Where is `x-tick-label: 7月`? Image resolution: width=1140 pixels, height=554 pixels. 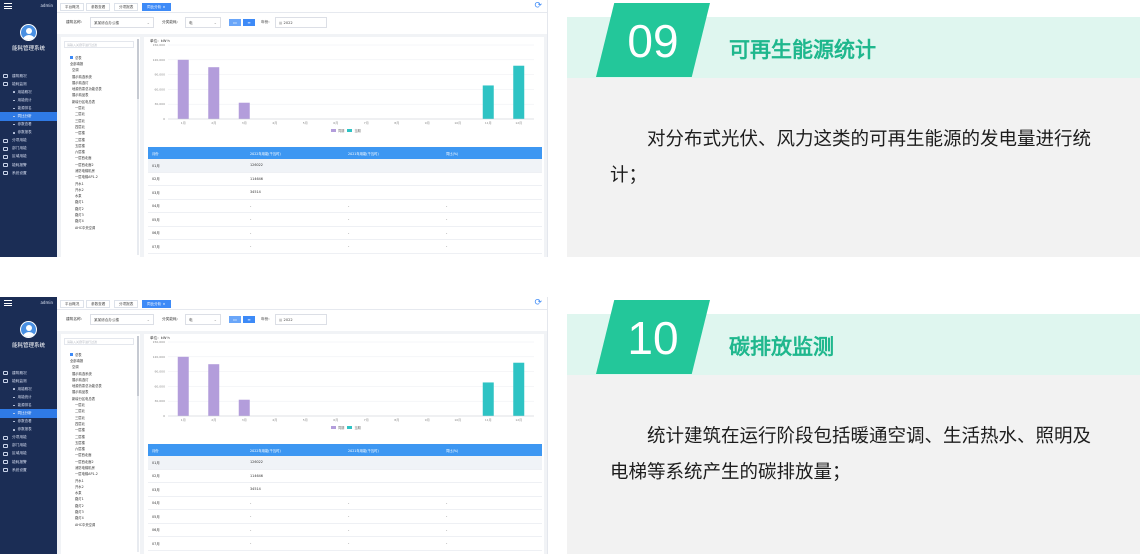
x-tick-label: 7月 is located at coordinates (366, 420).